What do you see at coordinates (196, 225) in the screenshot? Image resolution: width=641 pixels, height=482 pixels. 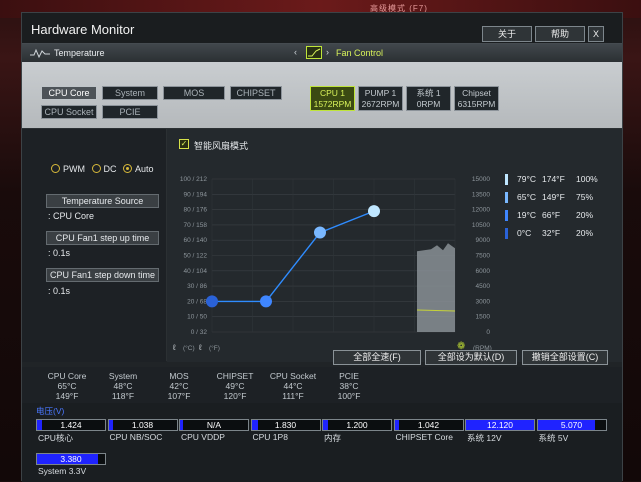 I see `y-left-tick-label: 70 / 158` at bounding box center [196, 225].